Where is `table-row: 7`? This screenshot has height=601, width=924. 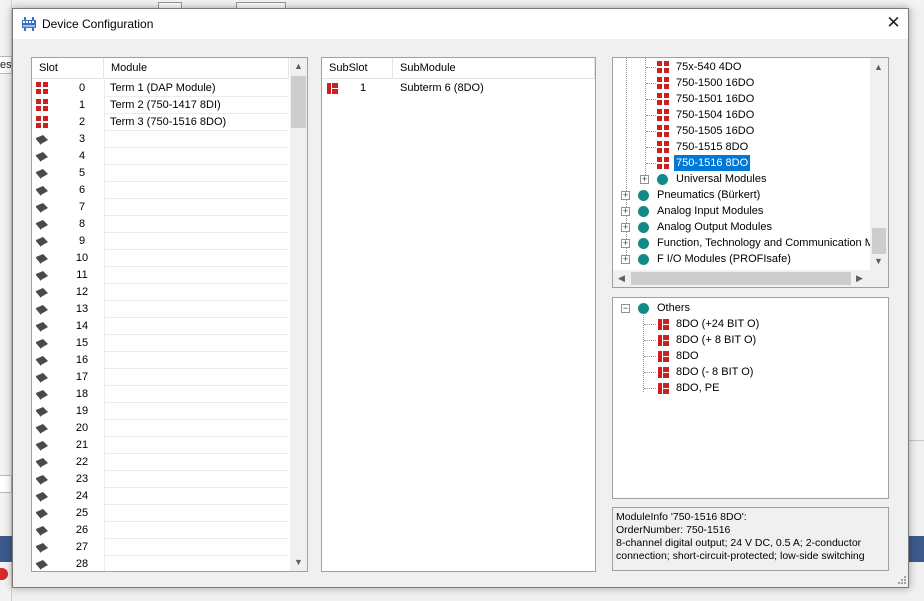
table-row: 7 is located at coordinates (160, 207).